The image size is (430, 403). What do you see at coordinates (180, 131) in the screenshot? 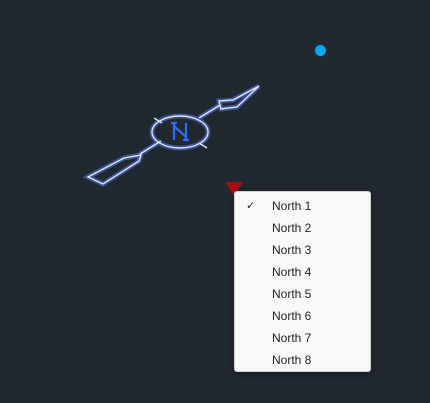
I see `north-letter-n-icon` at bounding box center [180, 131].